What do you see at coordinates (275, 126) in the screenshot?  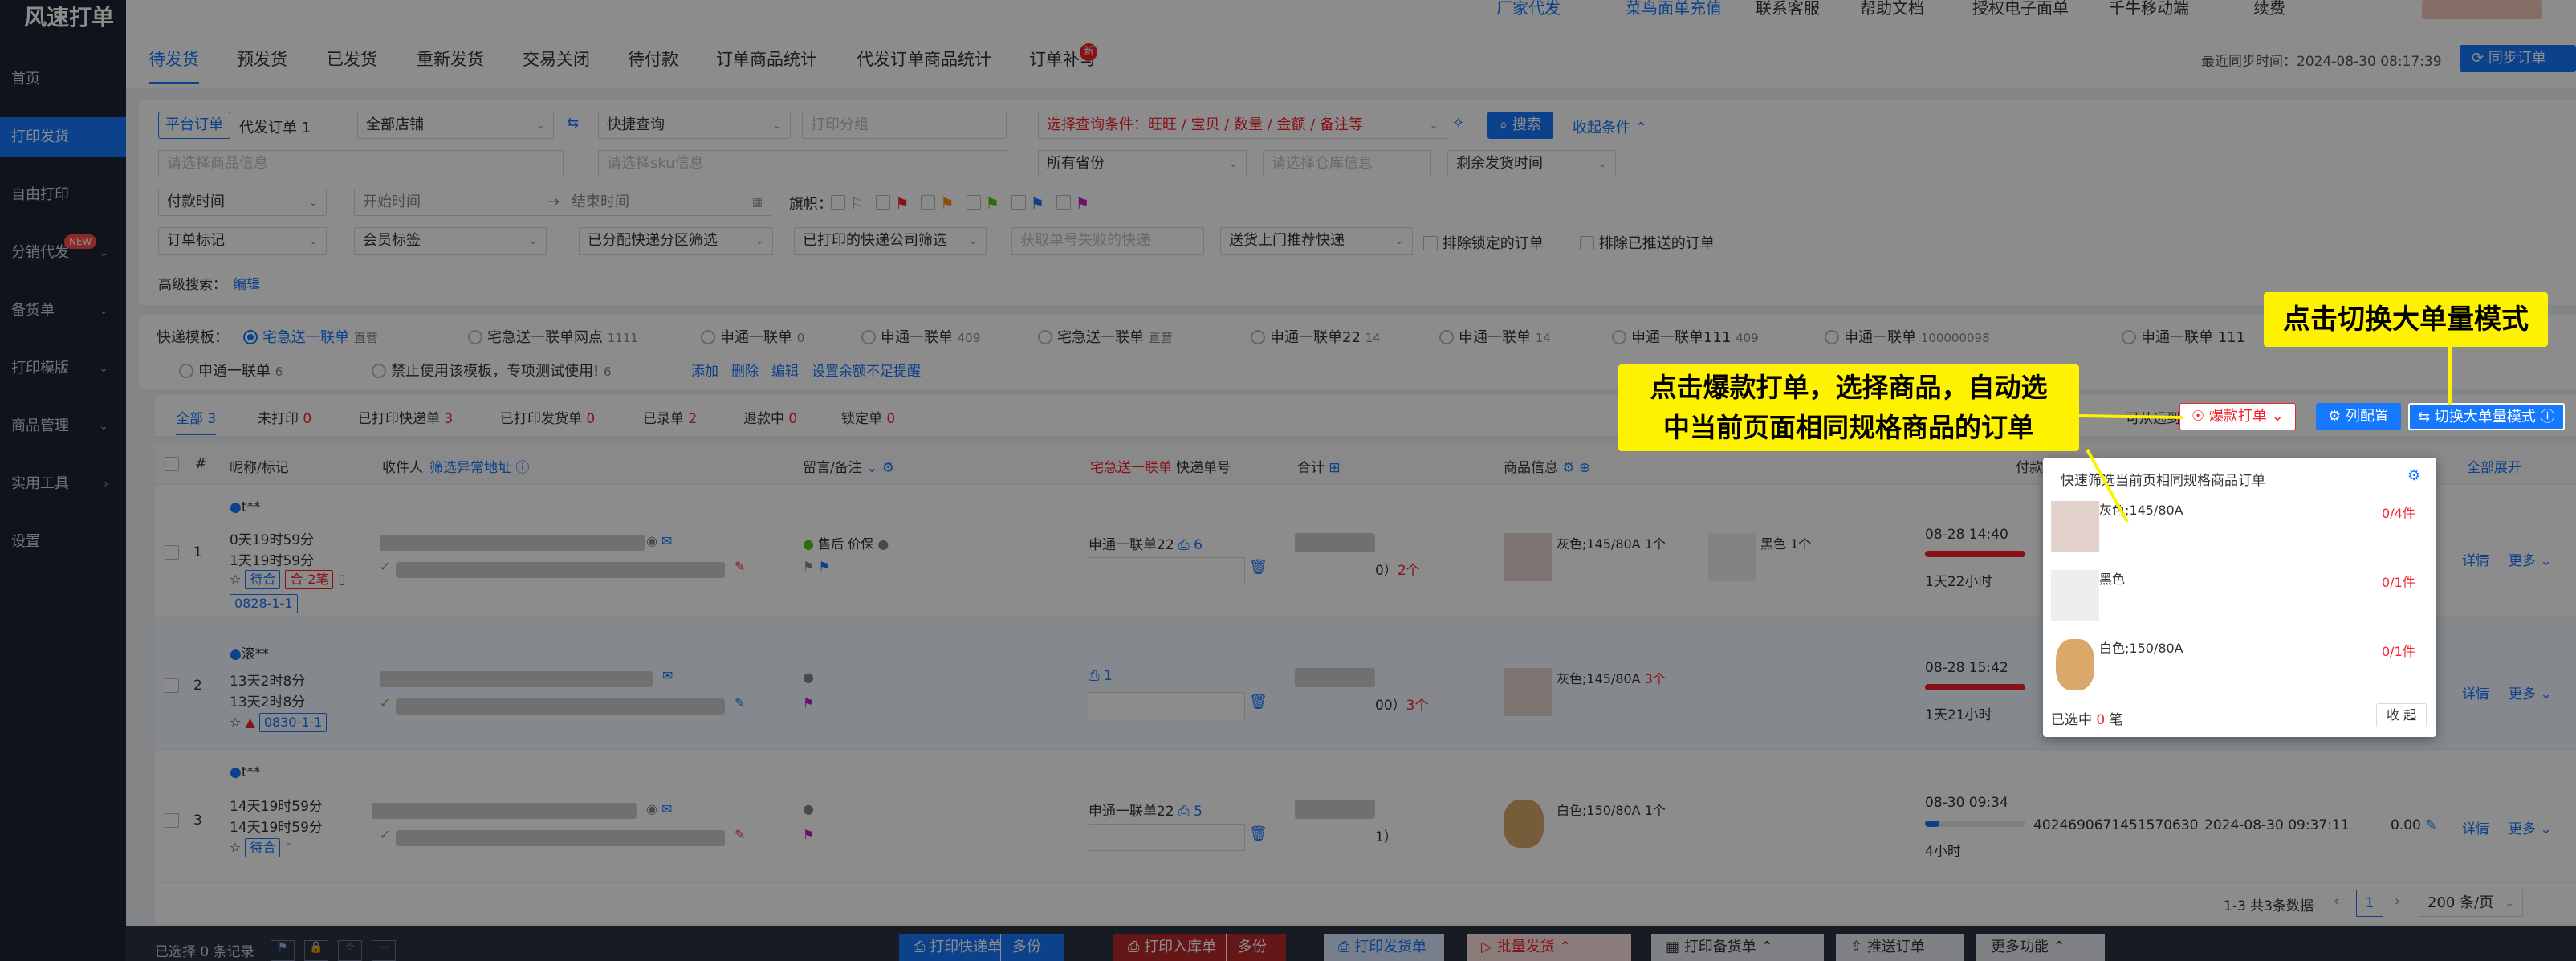 I see `proxy-order-toggle: 代发订单 1` at bounding box center [275, 126].